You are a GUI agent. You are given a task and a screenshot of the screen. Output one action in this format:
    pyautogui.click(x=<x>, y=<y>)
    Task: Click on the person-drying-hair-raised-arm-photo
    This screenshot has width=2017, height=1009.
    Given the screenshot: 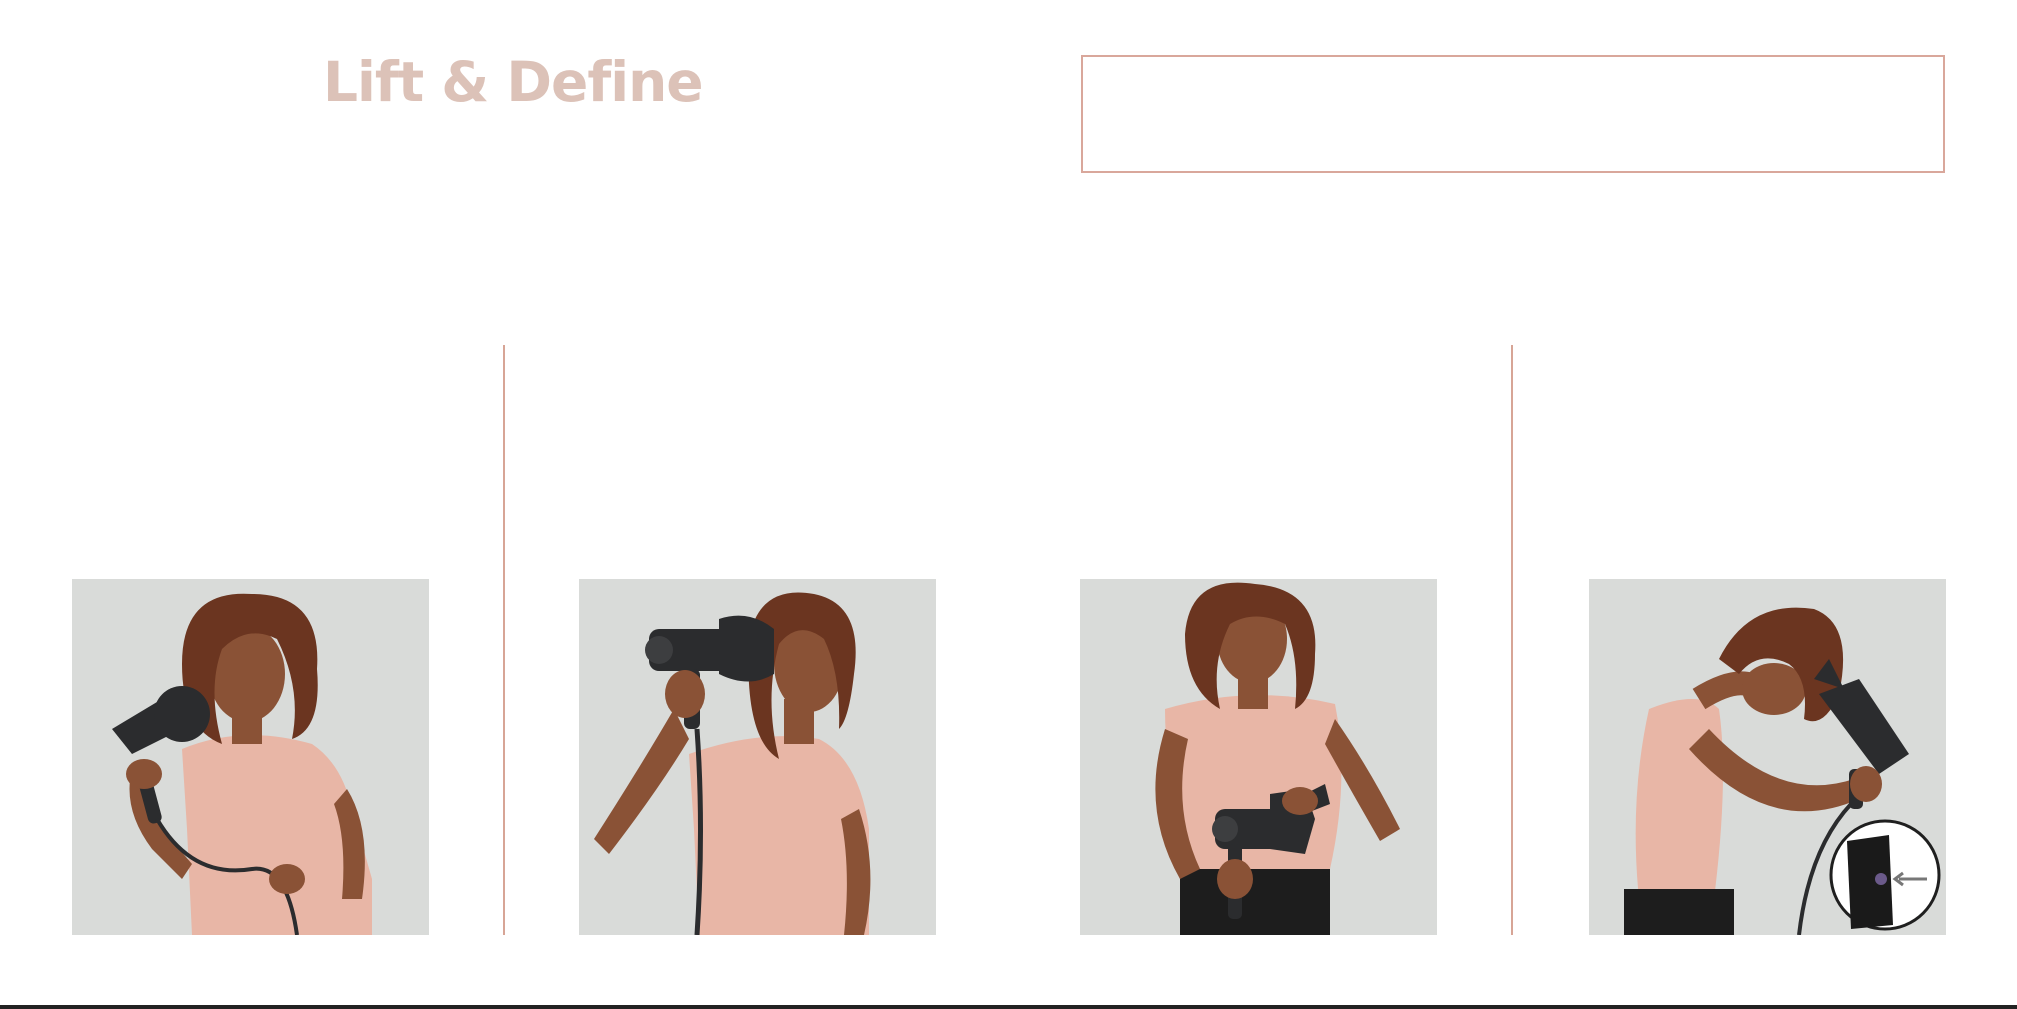 What is the action you would take?
    pyautogui.click(x=757, y=757)
    